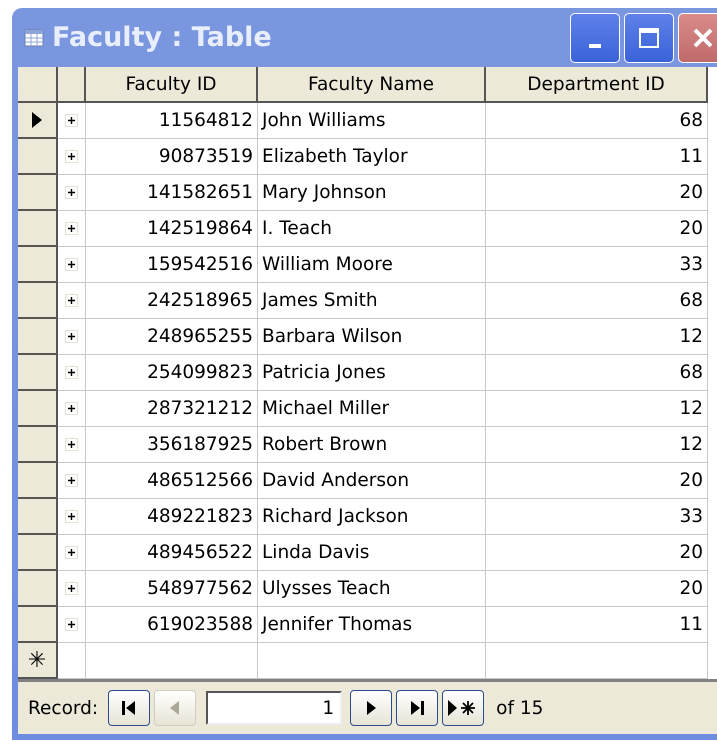  I want to click on window-title: Faculty : Table, so click(162, 37).